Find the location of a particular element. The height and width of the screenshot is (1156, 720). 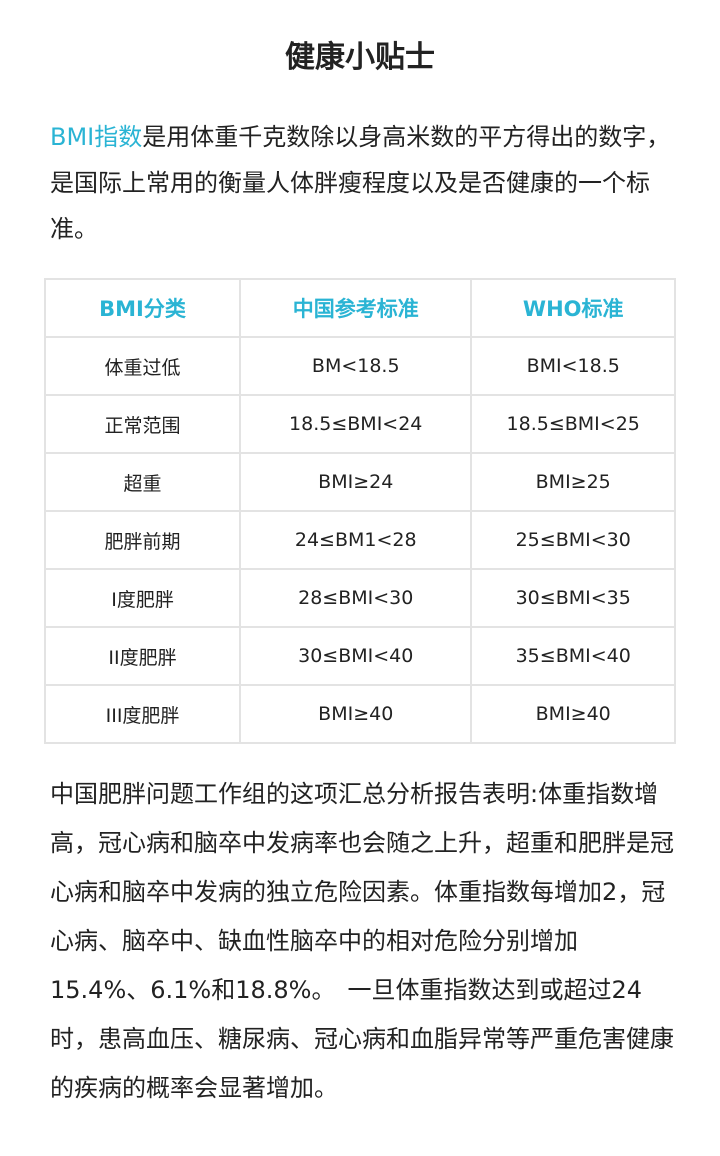

cell-who: 18.5≤BMI<25 is located at coordinates (573, 424).